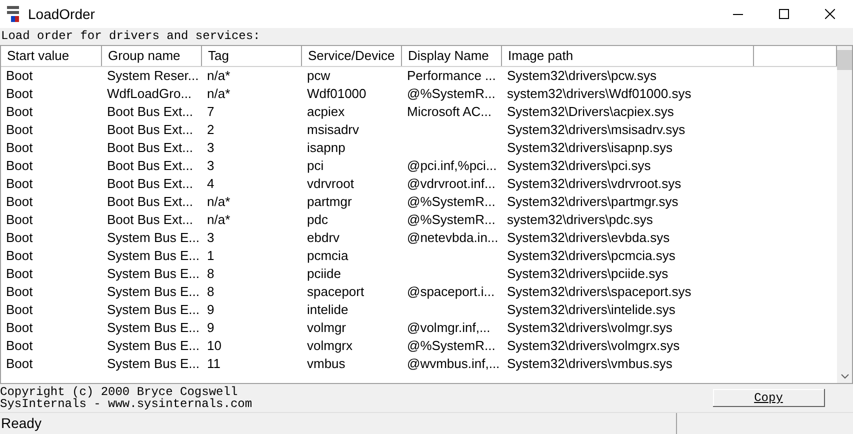 The image size is (853, 434). What do you see at coordinates (844, 376) in the screenshot?
I see `scroll-down-icon` at bounding box center [844, 376].